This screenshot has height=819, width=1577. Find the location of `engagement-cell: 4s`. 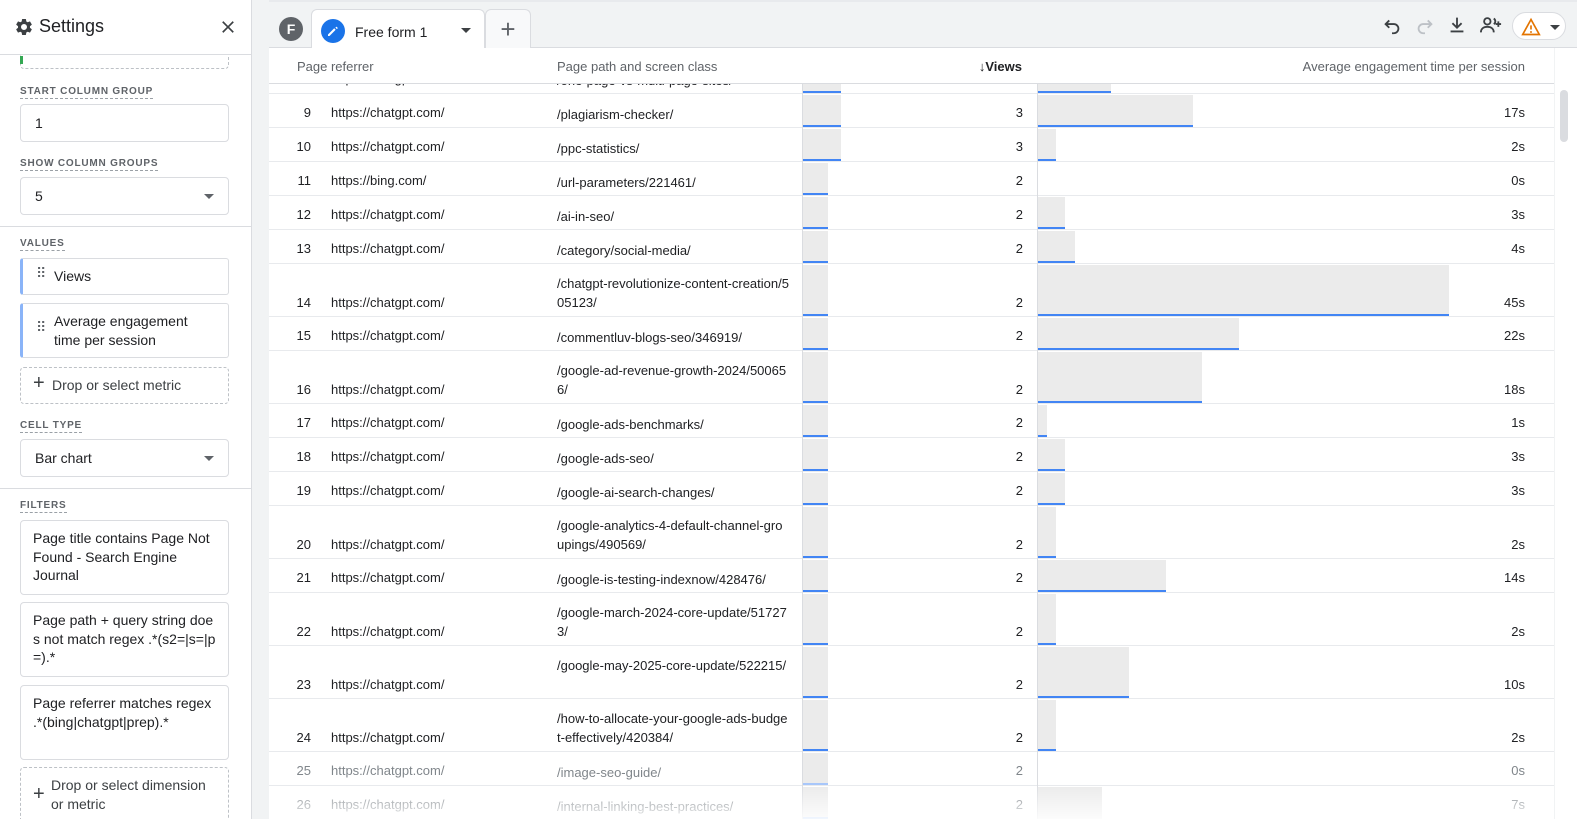

engagement-cell: 4s is located at coordinates (1518, 248).